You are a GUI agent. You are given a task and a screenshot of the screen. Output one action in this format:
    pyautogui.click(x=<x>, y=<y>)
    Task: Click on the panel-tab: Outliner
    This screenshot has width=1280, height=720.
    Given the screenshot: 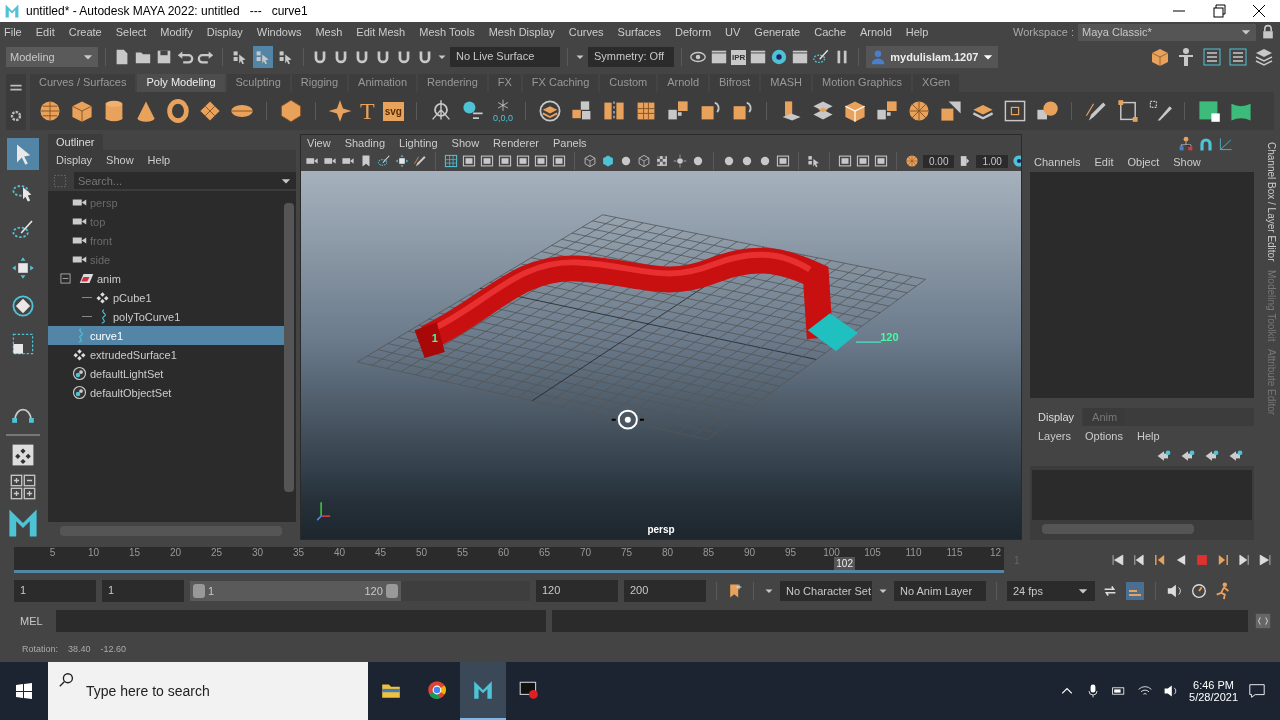 What is the action you would take?
    pyautogui.click(x=75, y=142)
    